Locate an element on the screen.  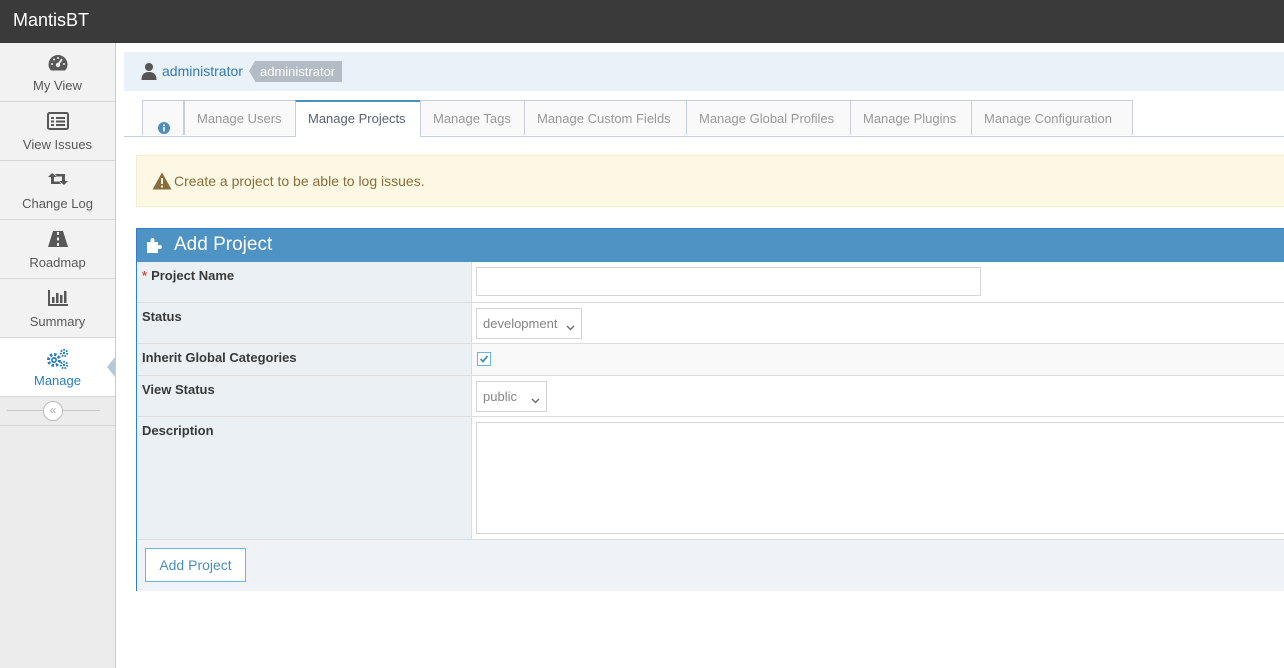
row-project-name: * Project Name is located at coordinates (710, 282).